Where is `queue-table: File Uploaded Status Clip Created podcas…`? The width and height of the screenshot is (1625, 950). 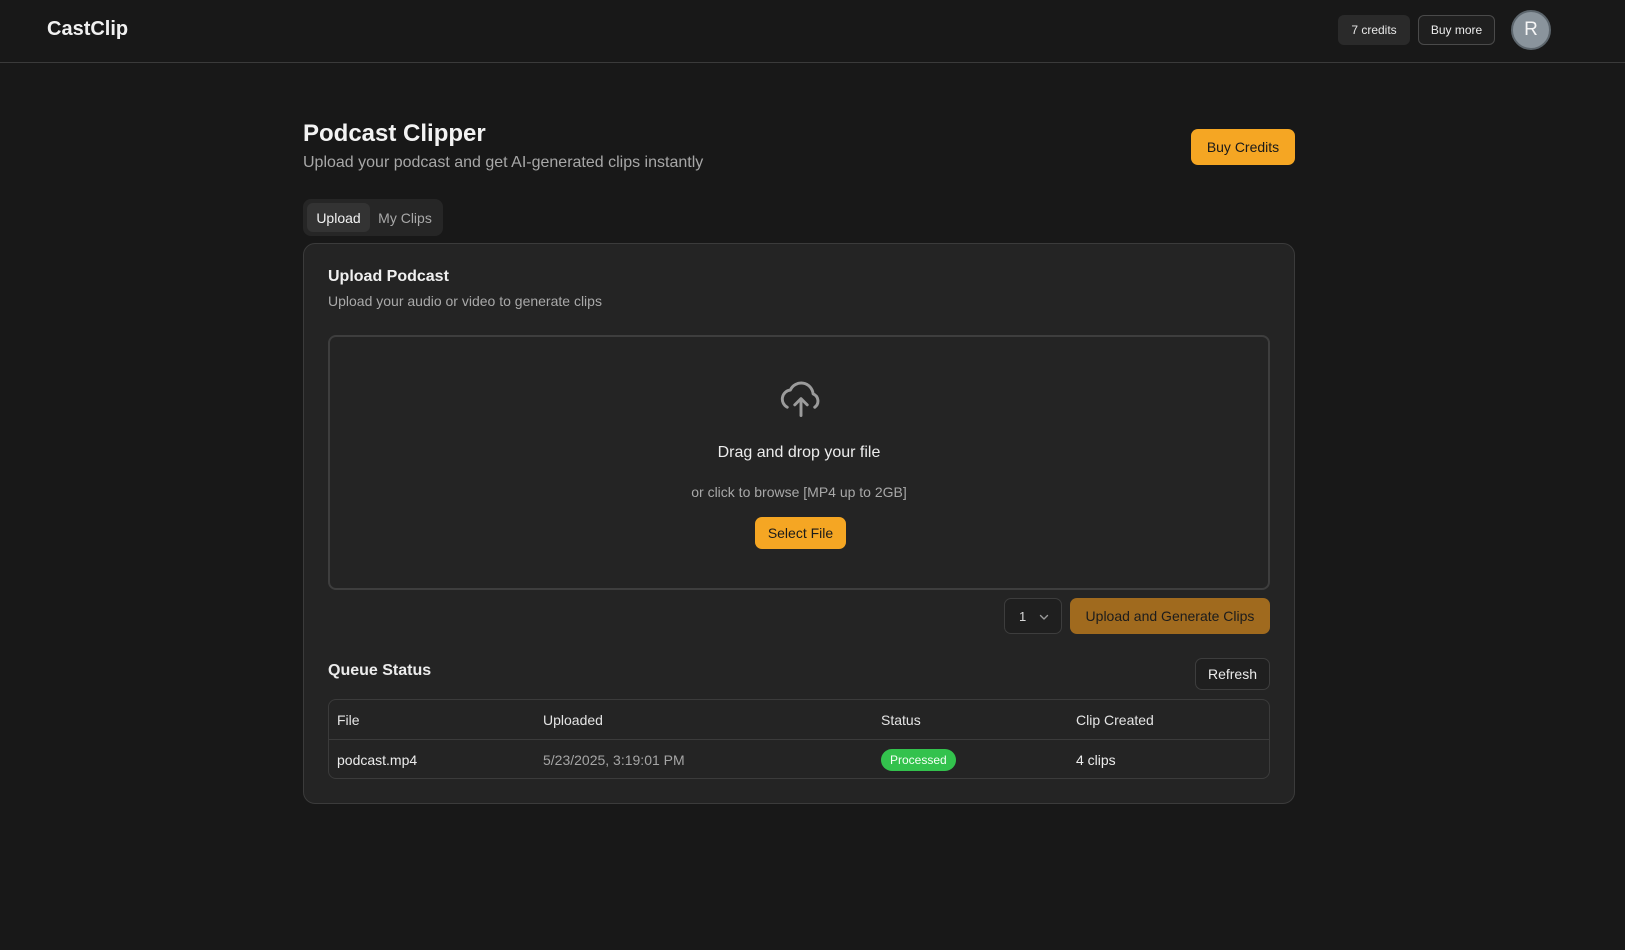 queue-table: File Uploaded Status Clip Created podcas… is located at coordinates (799, 739).